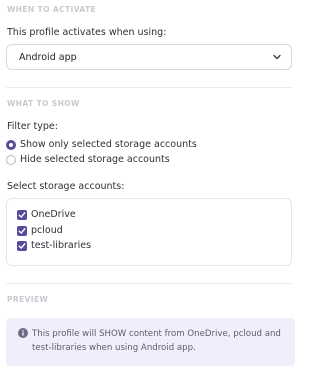 Image resolution: width=320 pixels, height=372 pixels. Describe the element at coordinates (66, 186) in the screenshot. I see `select-accounts-label: Select storage accounts:` at that location.